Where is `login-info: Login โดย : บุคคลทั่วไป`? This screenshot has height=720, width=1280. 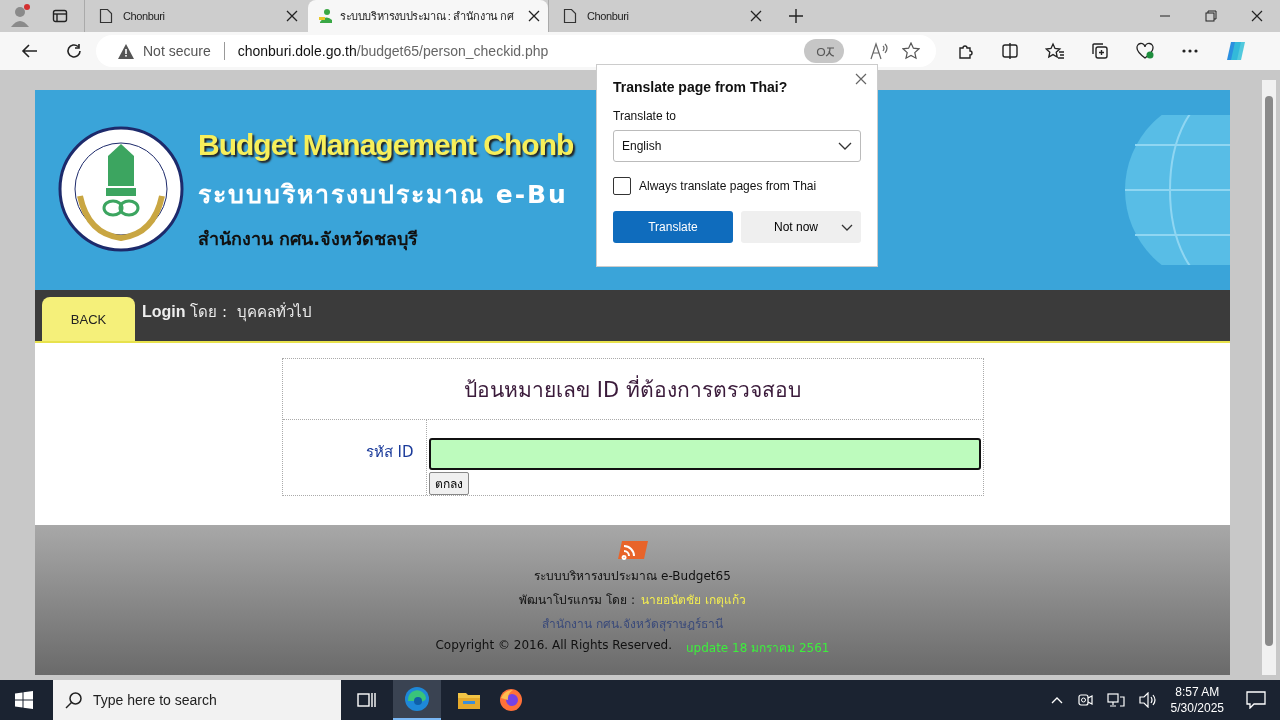 login-info: Login โดย : บุคคลทั่วไป is located at coordinates (227, 312).